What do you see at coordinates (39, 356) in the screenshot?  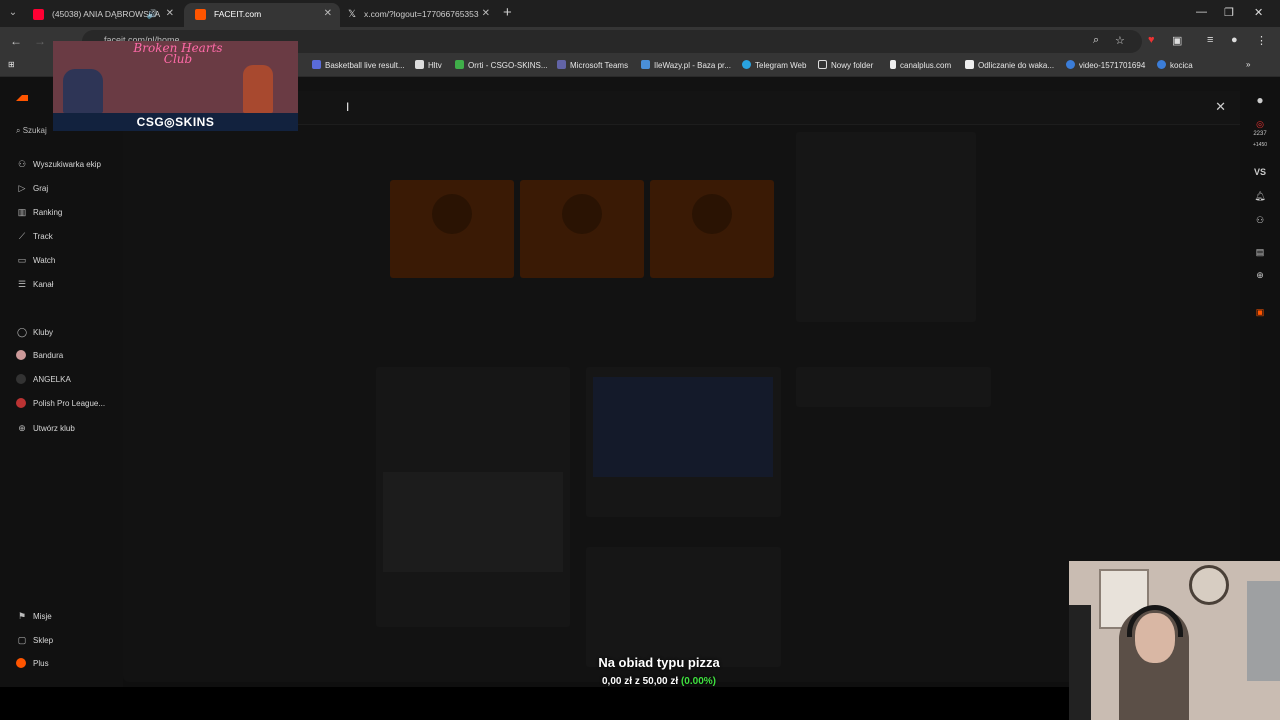 I see `sidebar-item-club: Bandura` at bounding box center [39, 356].